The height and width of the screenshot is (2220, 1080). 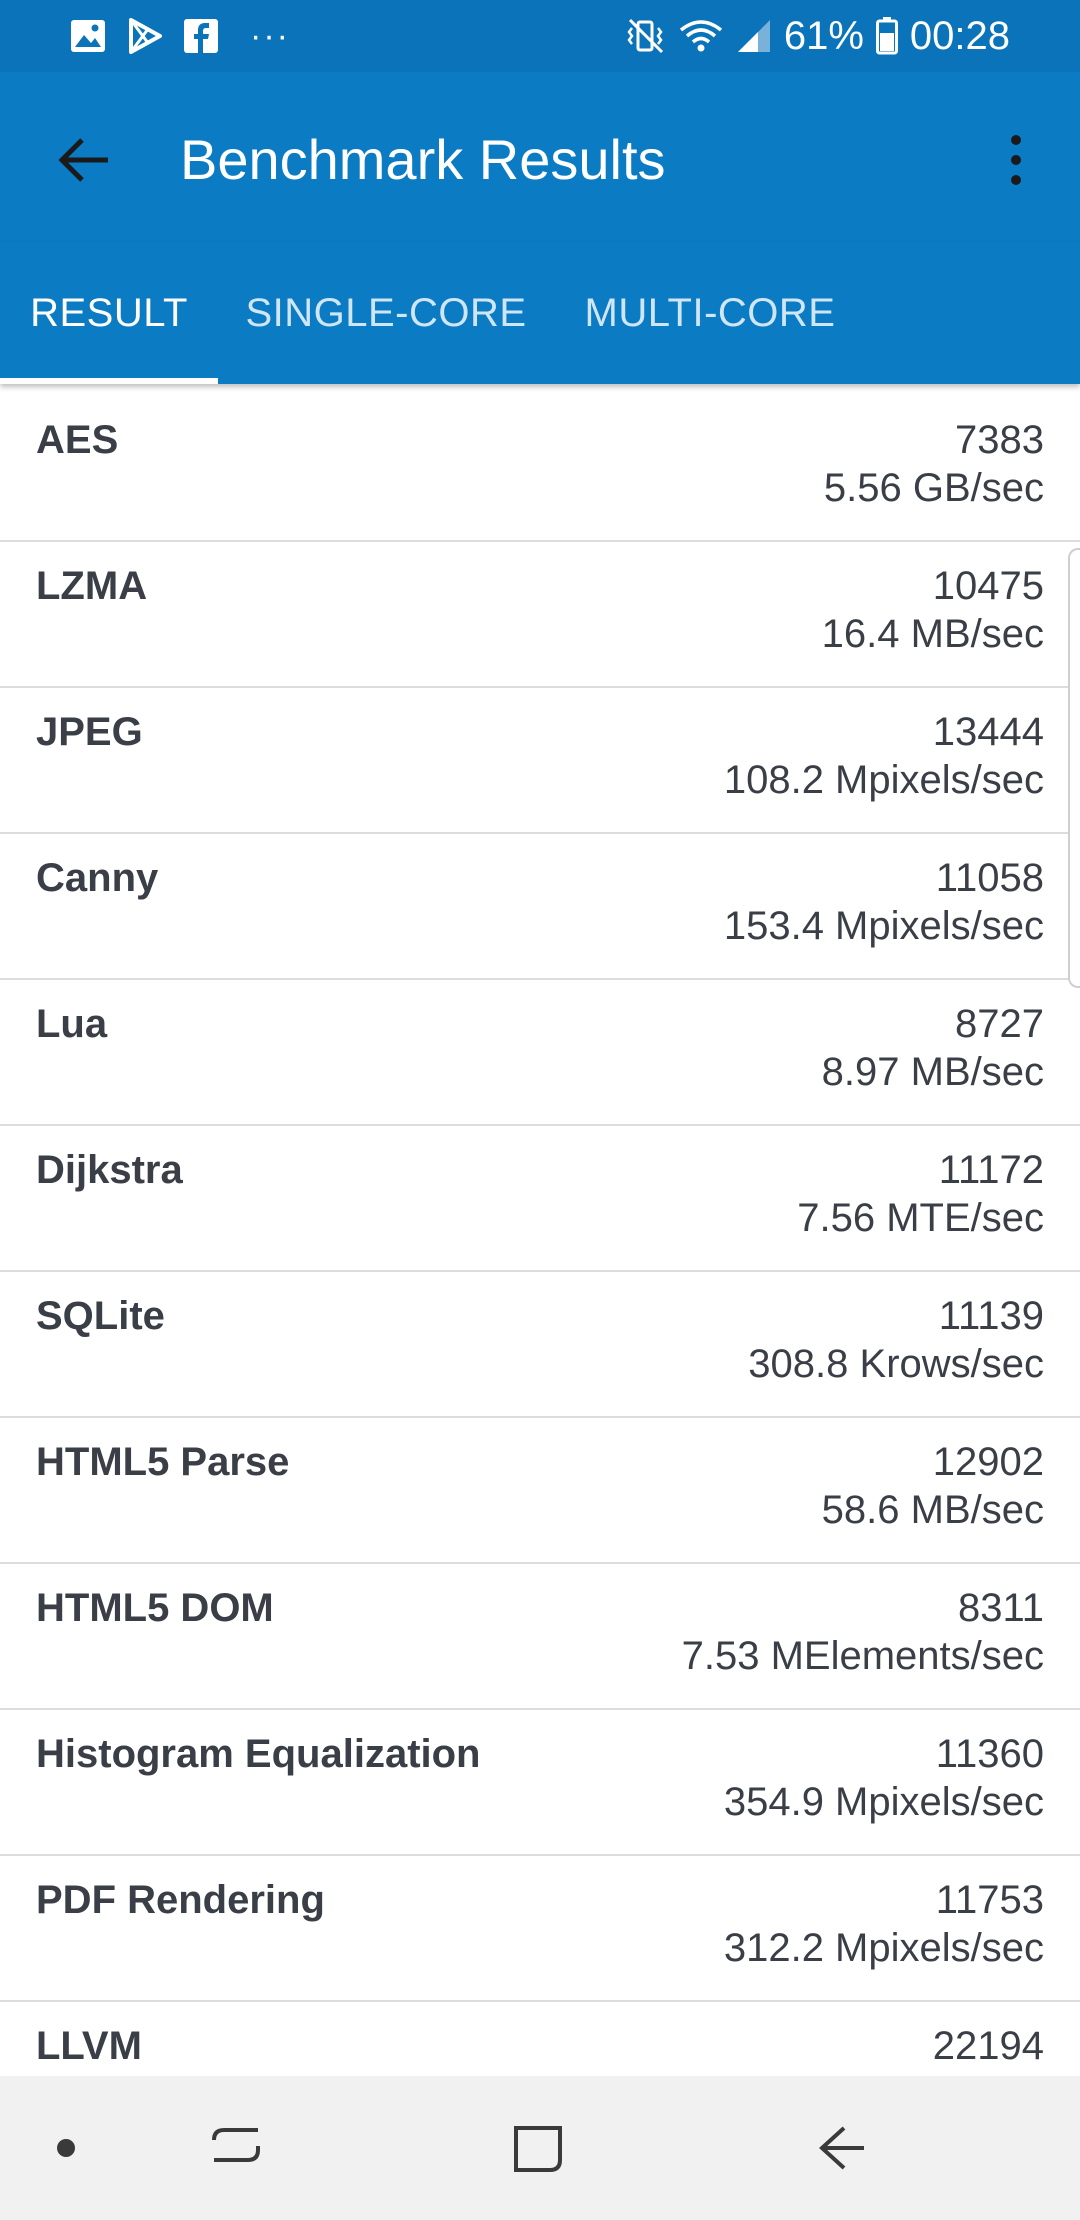 What do you see at coordinates (145, 36) in the screenshot?
I see `play-store-icon` at bounding box center [145, 36].